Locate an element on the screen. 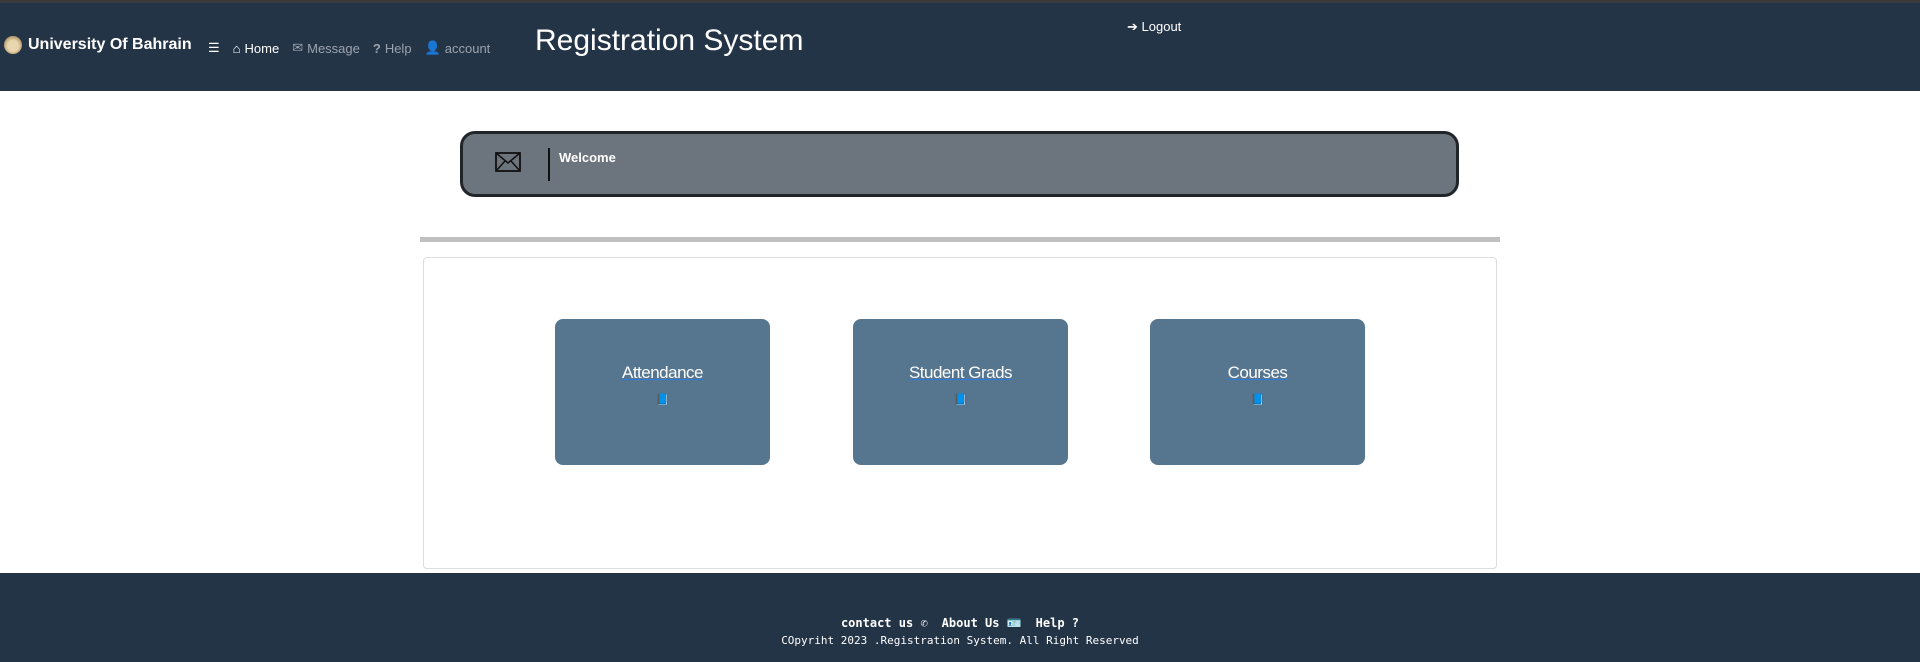  tile-attendance: Attendance 📘 is located at coordinates (662, 392).